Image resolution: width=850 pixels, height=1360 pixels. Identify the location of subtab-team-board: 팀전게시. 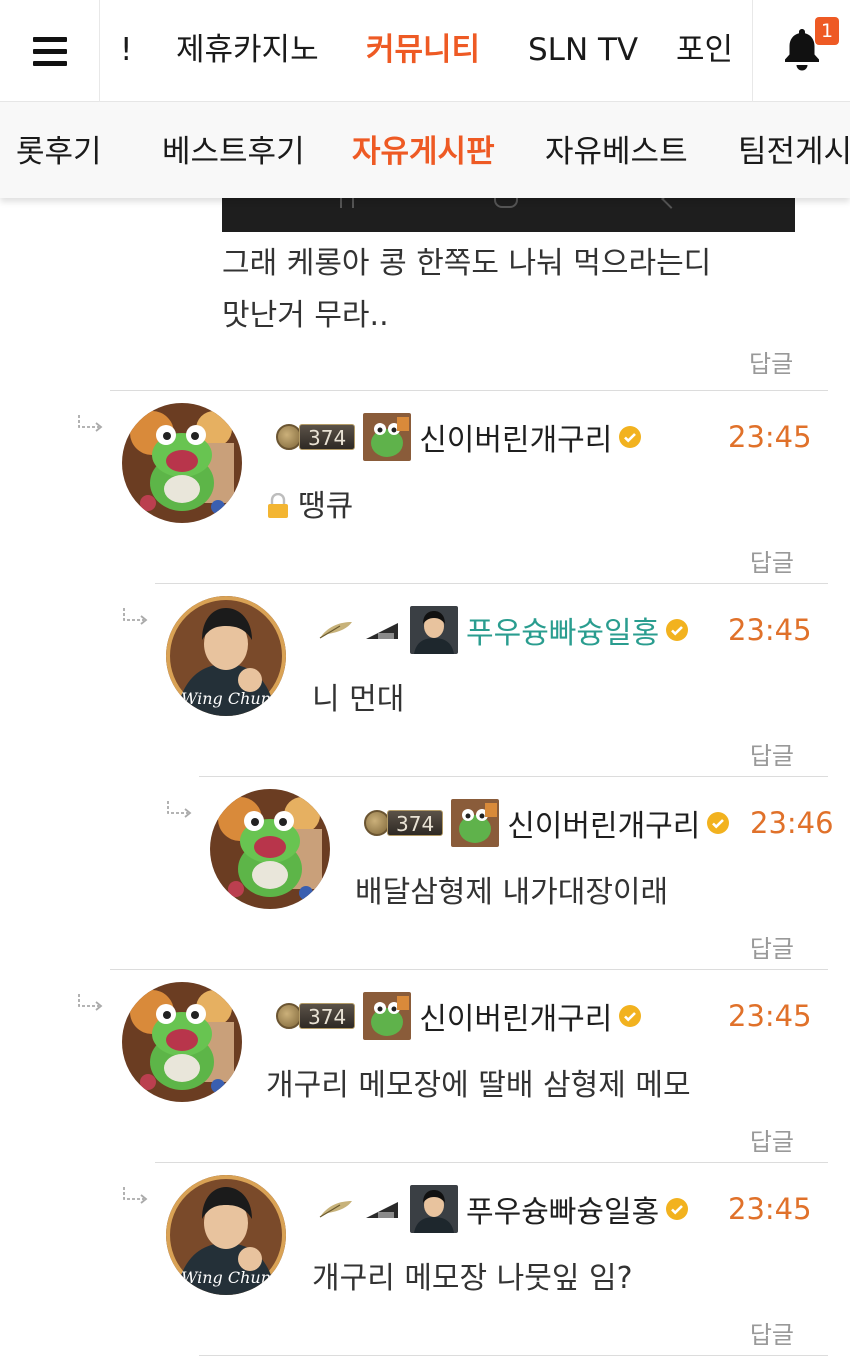
(794, 152).